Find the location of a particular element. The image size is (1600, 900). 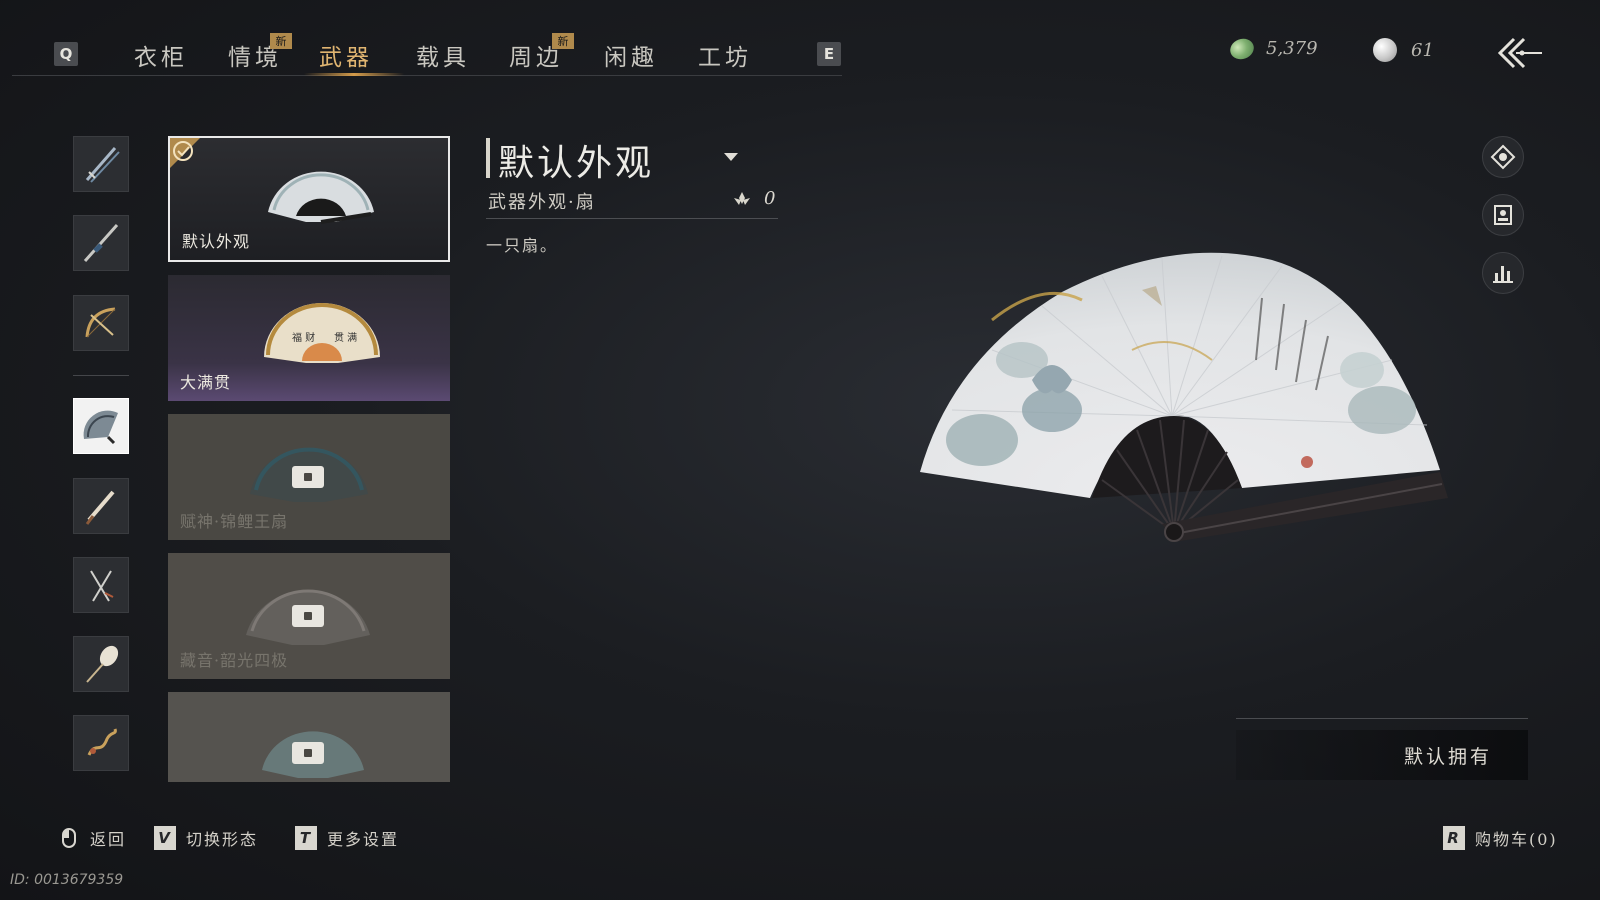

switch-form-hint: V 切换形态 is located at coordinates (206, 838).